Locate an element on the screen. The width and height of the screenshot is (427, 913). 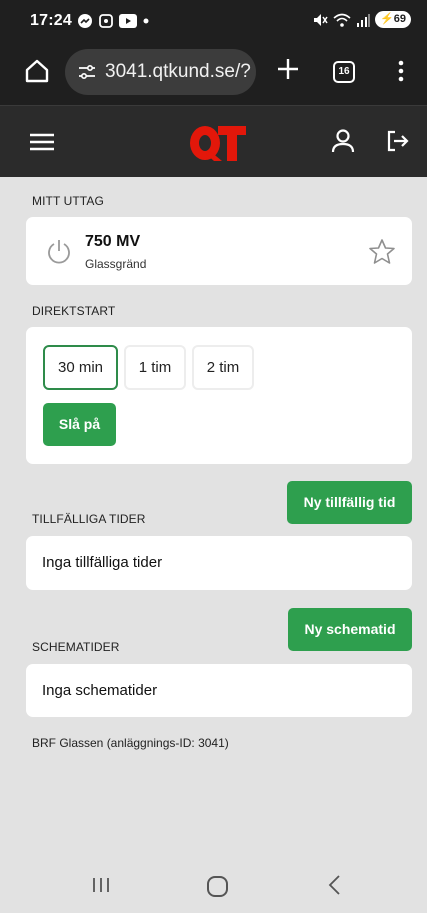
mitt-uttag-label: MITT UTTAG is located at coordinates (68, 201).